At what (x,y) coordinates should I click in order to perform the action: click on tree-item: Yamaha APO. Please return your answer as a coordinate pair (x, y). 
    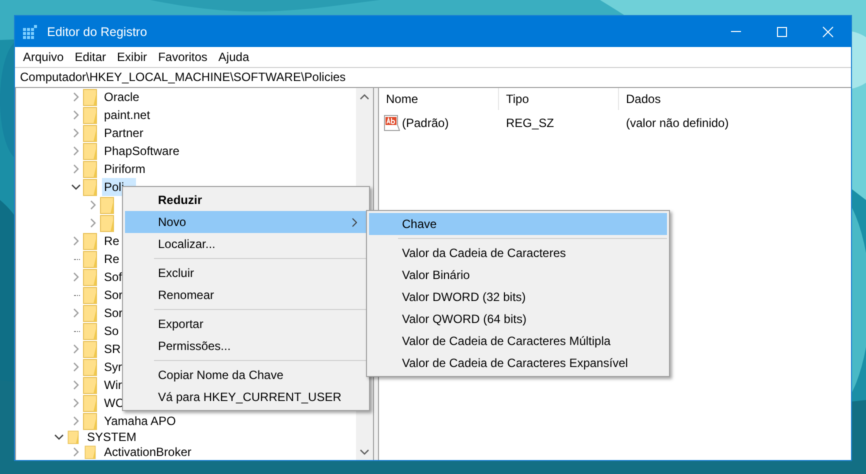
    Looking at the image, I should click on (140, 421).